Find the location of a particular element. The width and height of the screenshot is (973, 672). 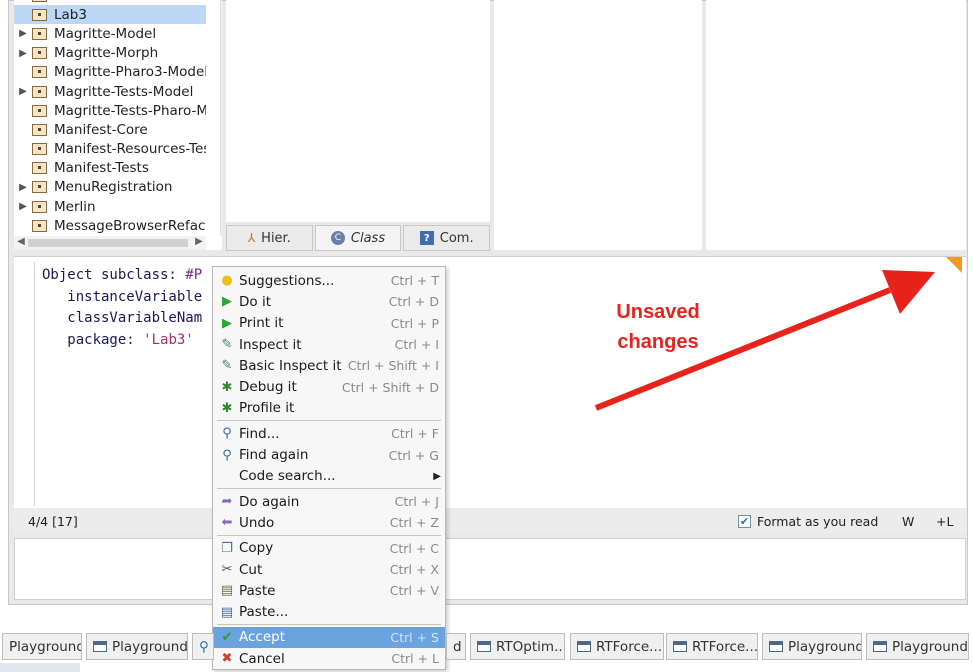

scroll-up-icon: ▲ is located at coordinates (221, 7).